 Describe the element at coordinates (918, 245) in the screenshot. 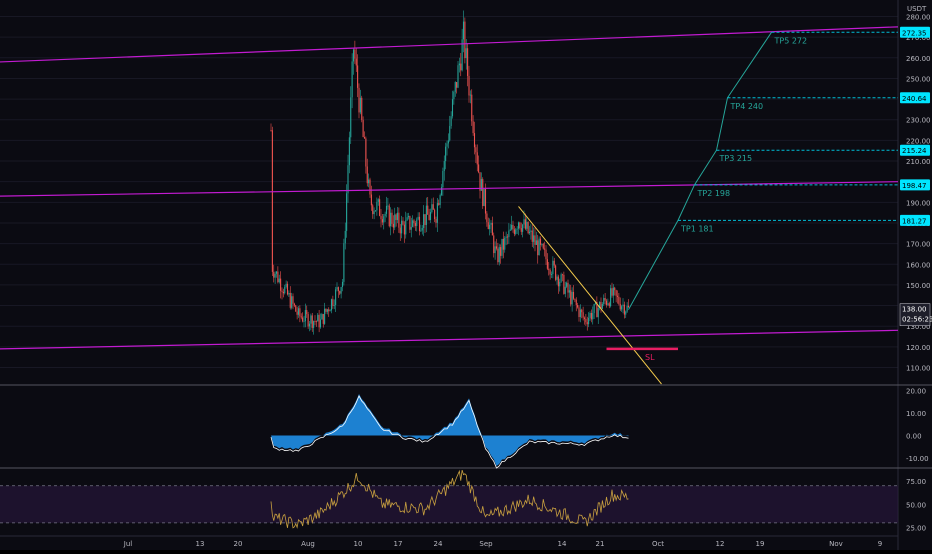

I see `price-tick-label: 170.00` at that location.